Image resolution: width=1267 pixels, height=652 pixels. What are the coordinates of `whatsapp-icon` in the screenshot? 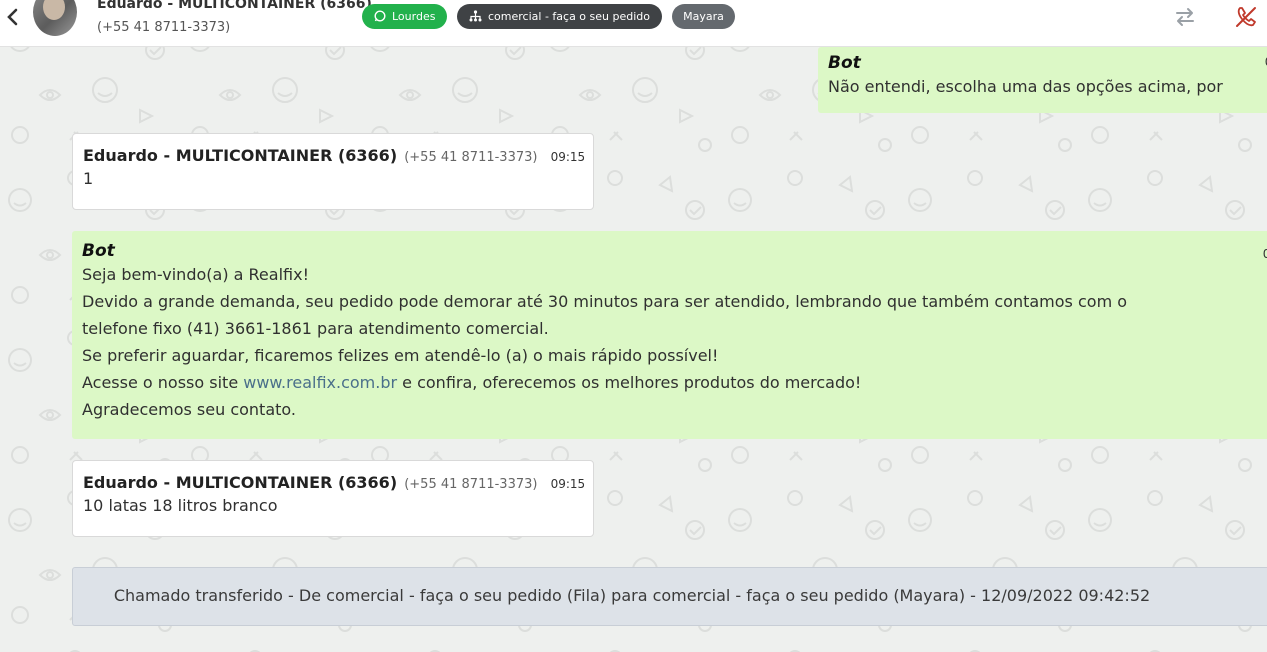 It's located at (380, 16).